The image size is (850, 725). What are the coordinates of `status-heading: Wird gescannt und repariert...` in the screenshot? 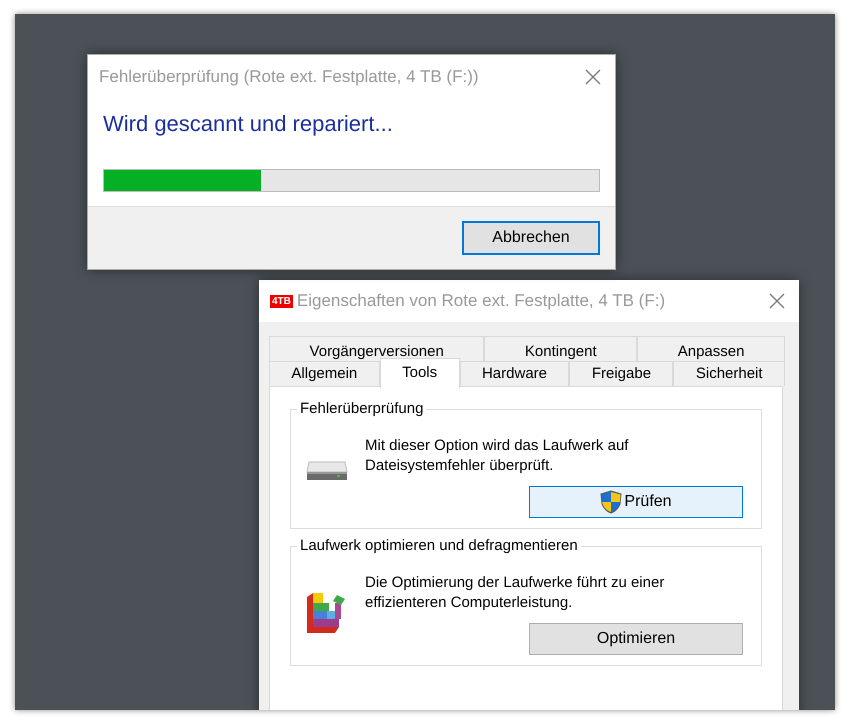 It's located at (248, 124).